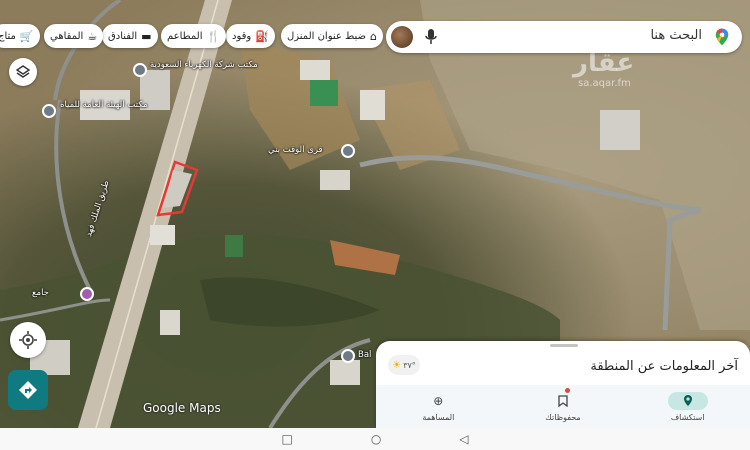  Describe the element at coordinates (402, 37) in the screenshot. I see `avatar` at that location.